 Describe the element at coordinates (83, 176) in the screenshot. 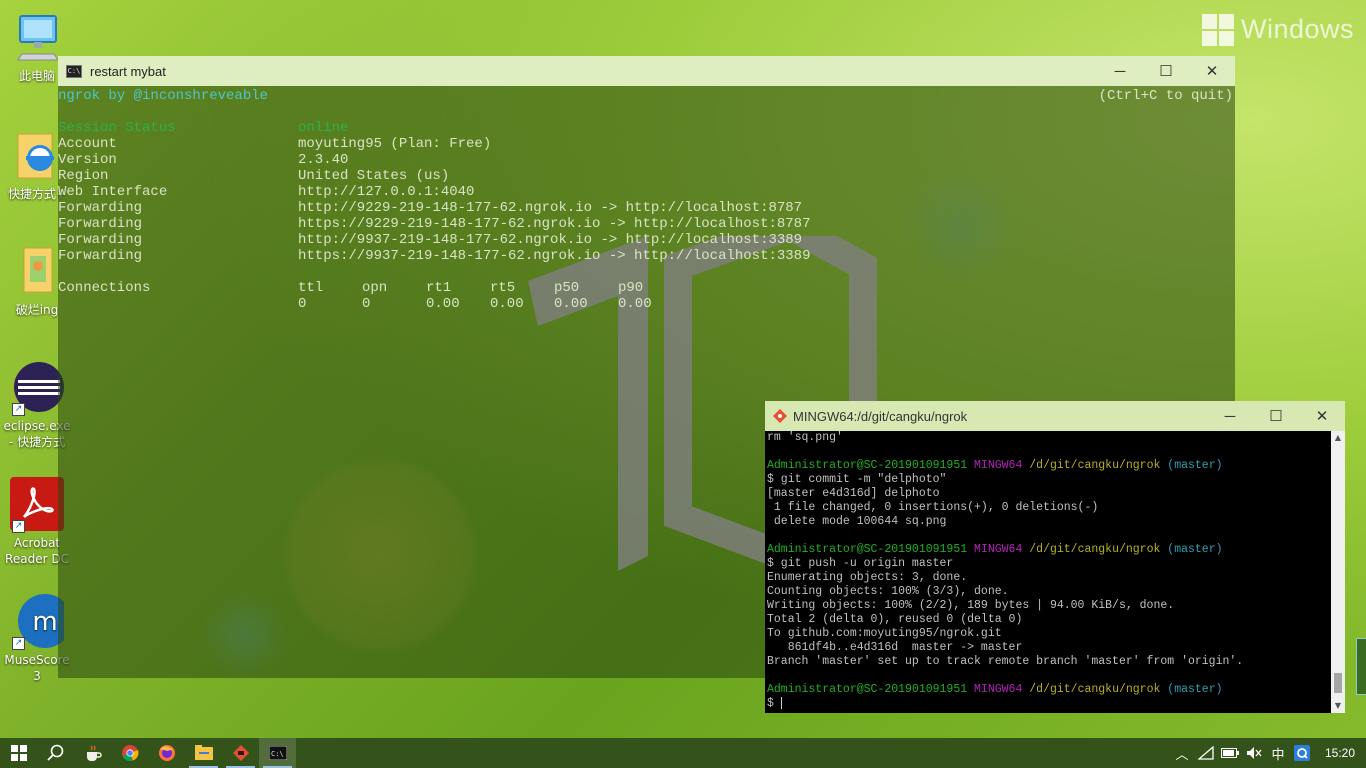

I see `region-label: Region` at that location.